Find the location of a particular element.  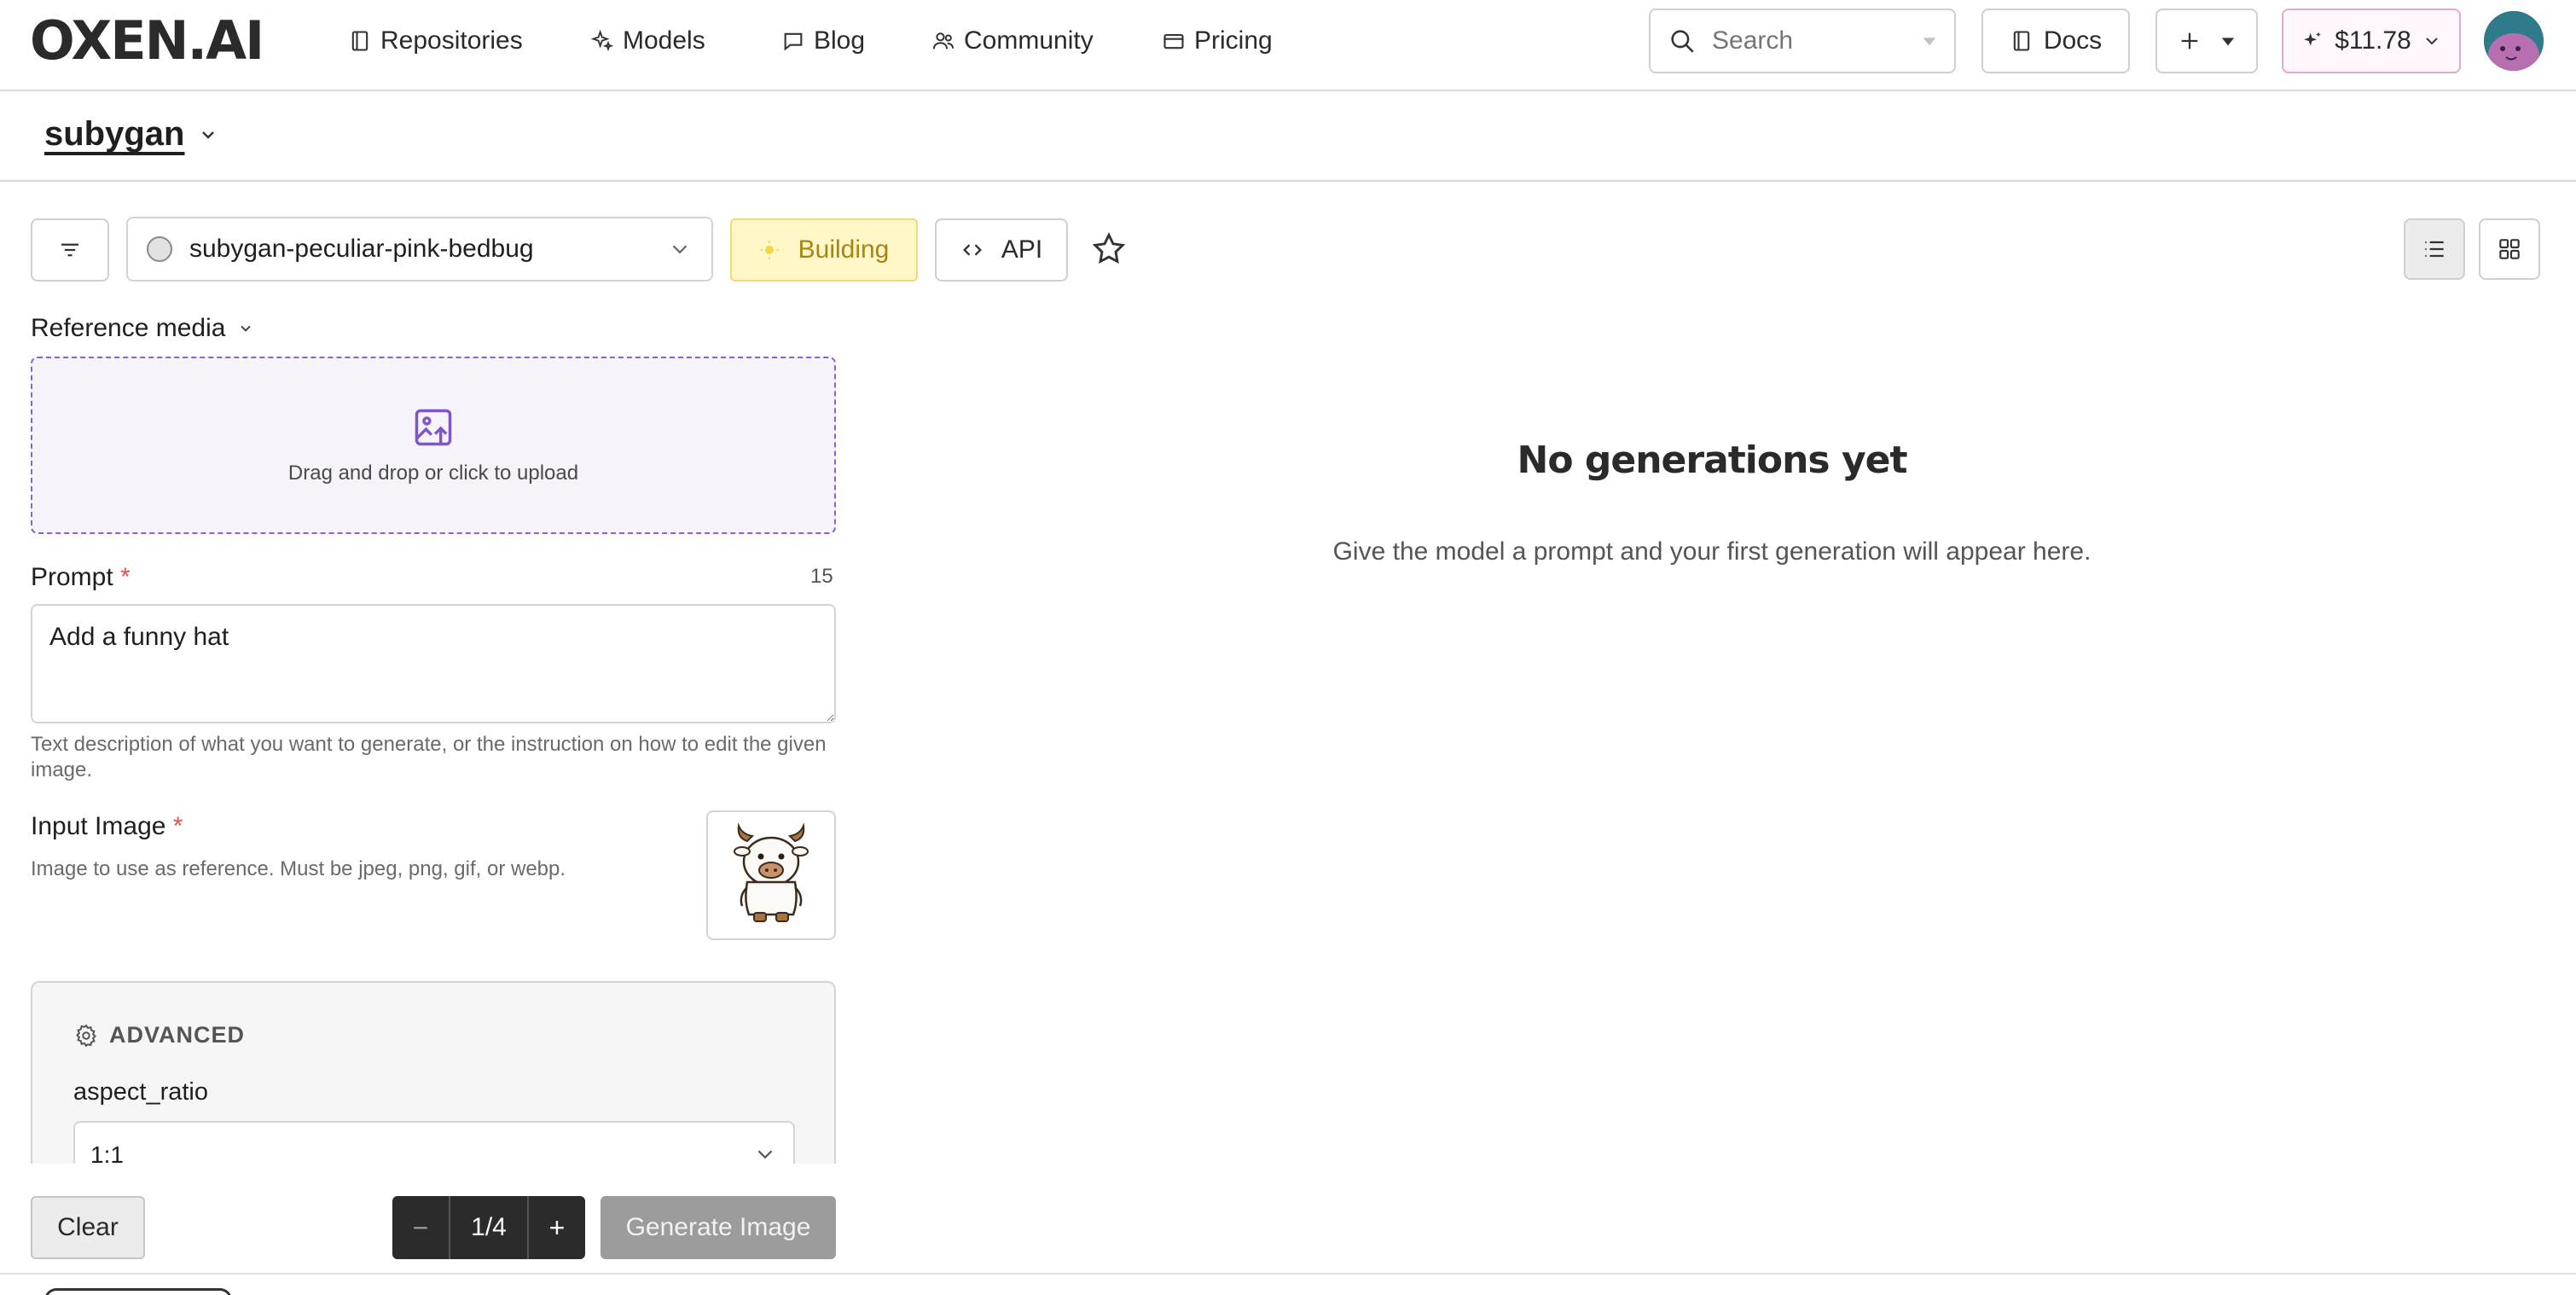

footer-divider is located at coordinates (1288, 1274).